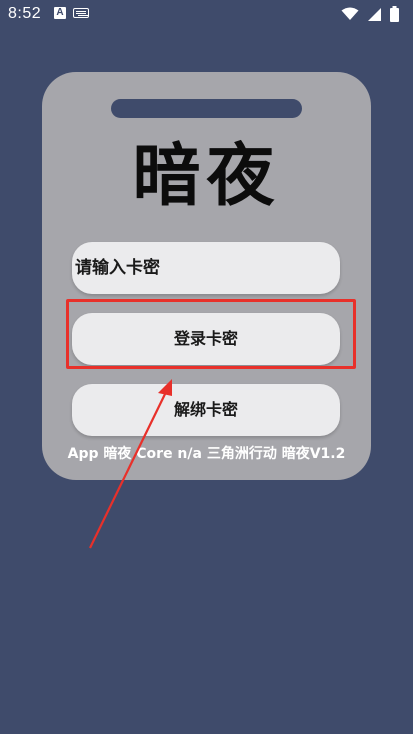 The height and width of the screenshot is (734, 413). What do you see at coordinates (71, 13) in the screenshot?
I see `status-left-icons: A` at bounding box center [71, 13].